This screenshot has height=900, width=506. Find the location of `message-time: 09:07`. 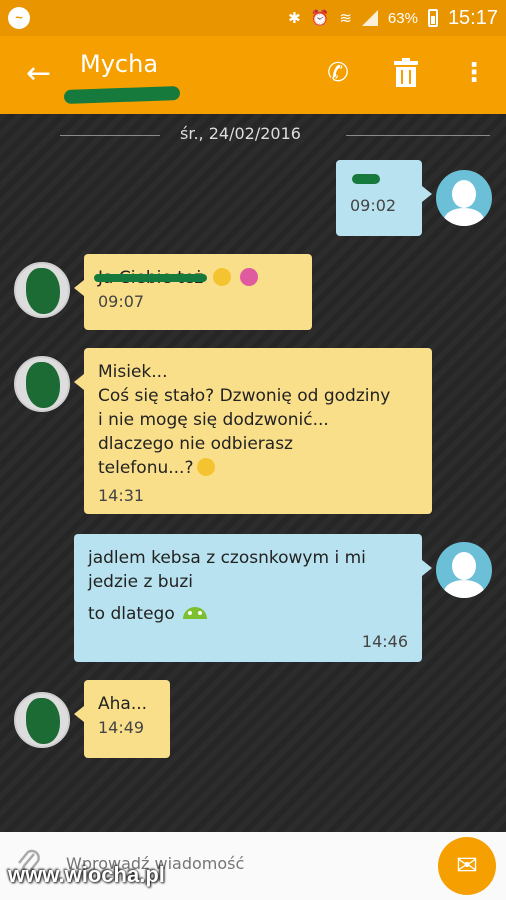

message-time: 09:07 is located at coordinates (121, 301).